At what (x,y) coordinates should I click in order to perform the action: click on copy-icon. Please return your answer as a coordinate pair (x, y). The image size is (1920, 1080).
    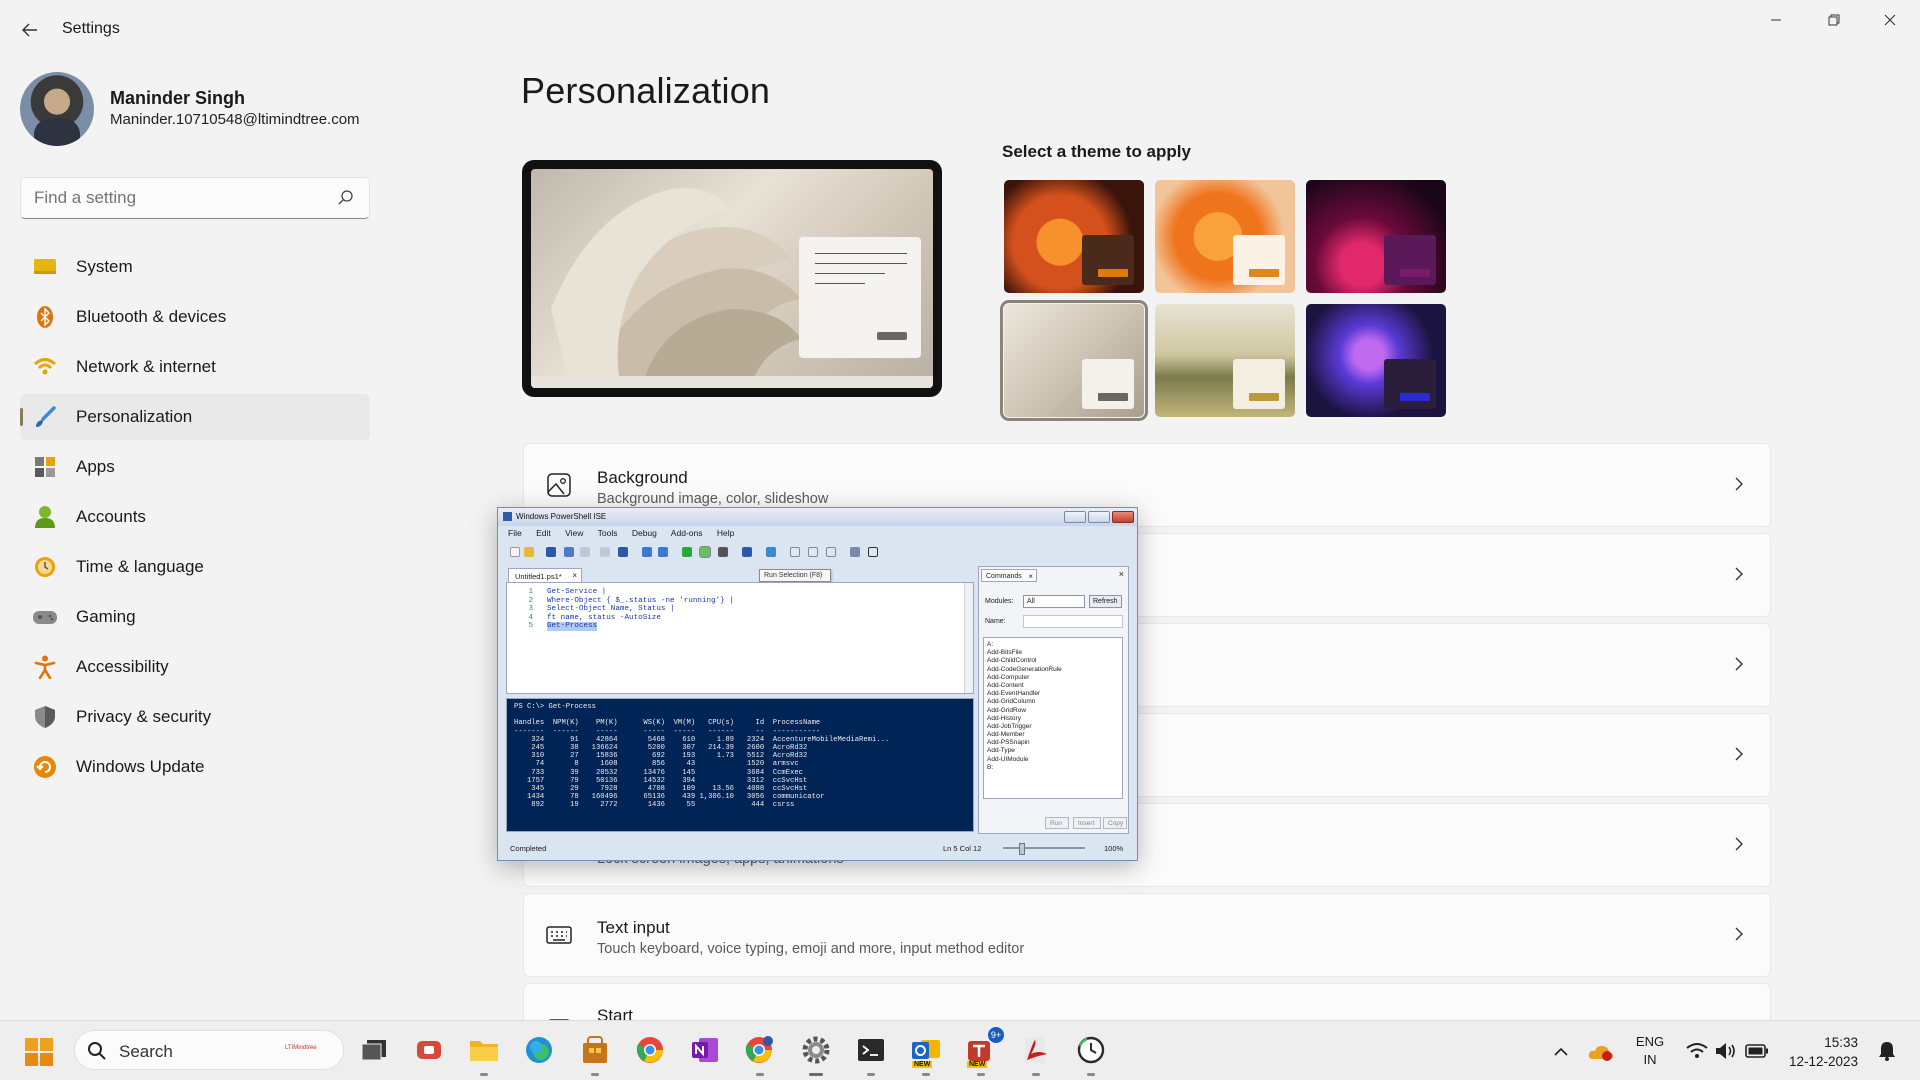
    Looking at the image, I should click on (585, 552).